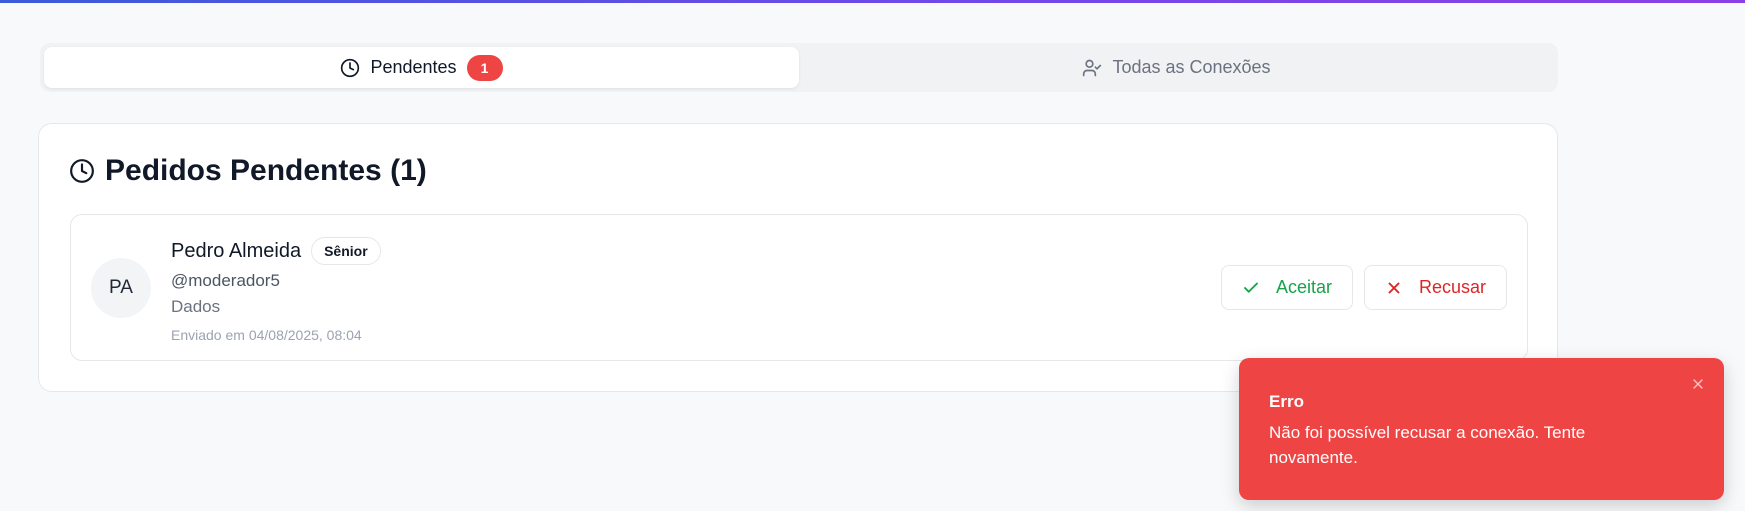 The width and height of the screenshot is (1745, 511). What do you see at coordinates (236, 250) in the screenshot?
I see `requester-name: Pedro Almeida` at bounding box center [236, 250].